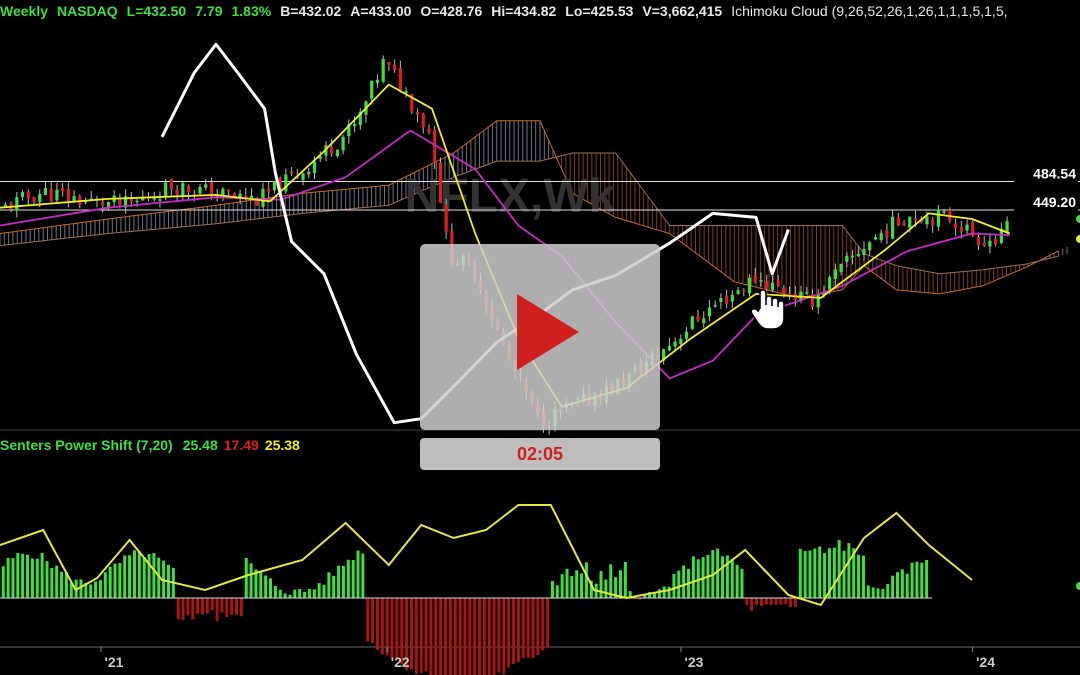 The height and width of the screenshot is (675, 1080). I want to click on oscillator-marker, so click(1078, 586).